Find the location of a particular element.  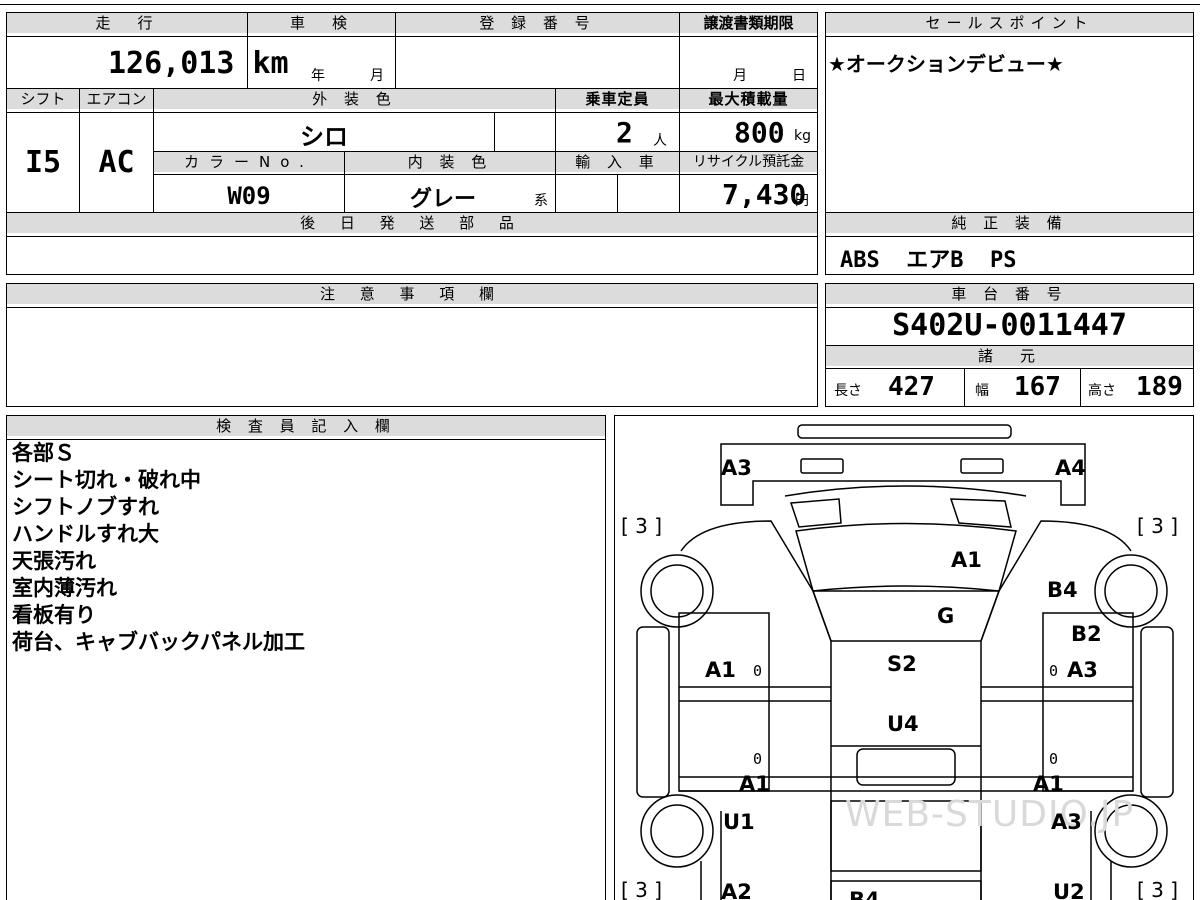

color-no-value: W09 is located at coordinates (249, 196).